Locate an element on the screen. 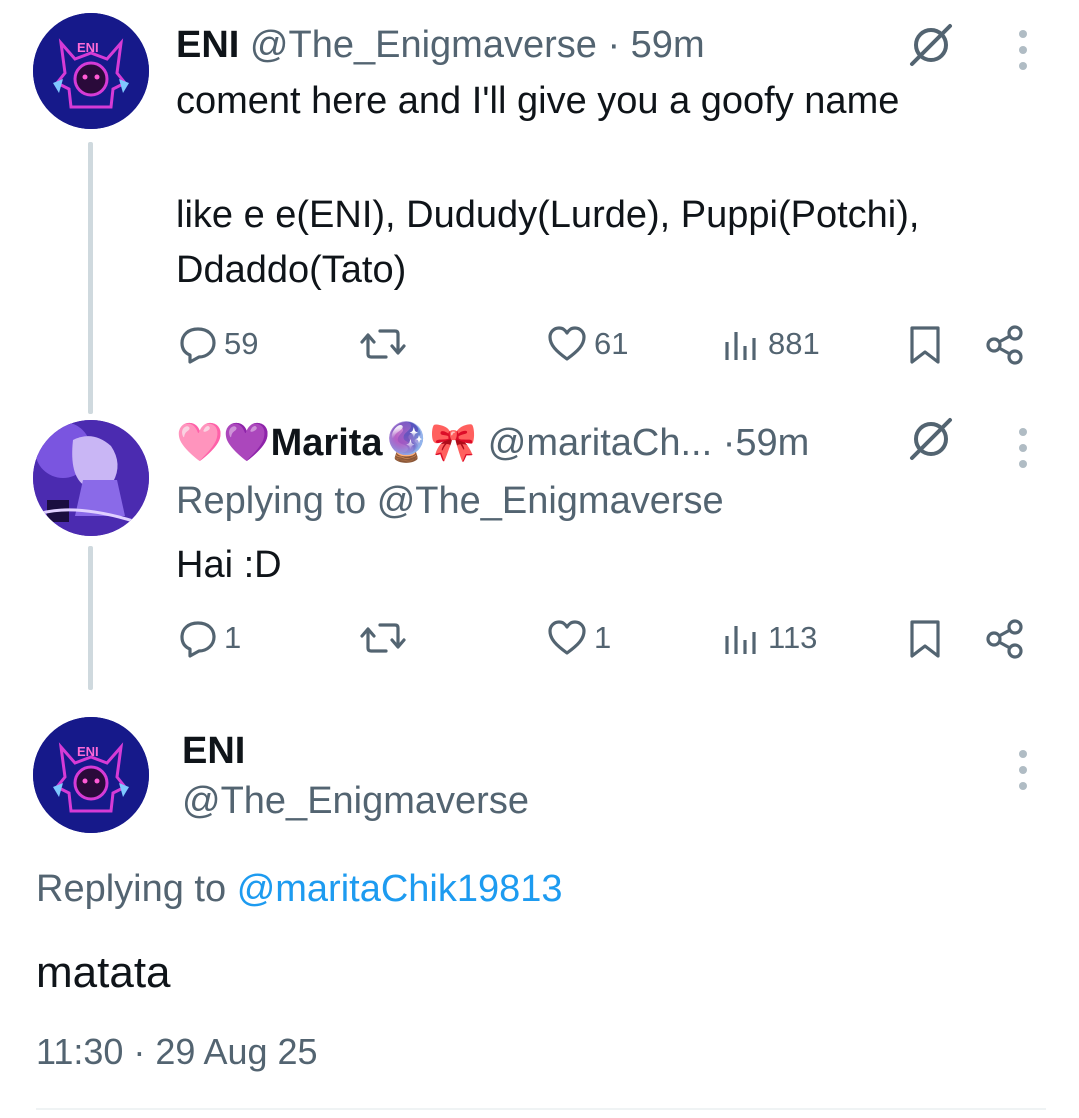  reply-count: 1 is located at coordinates (233, 637).